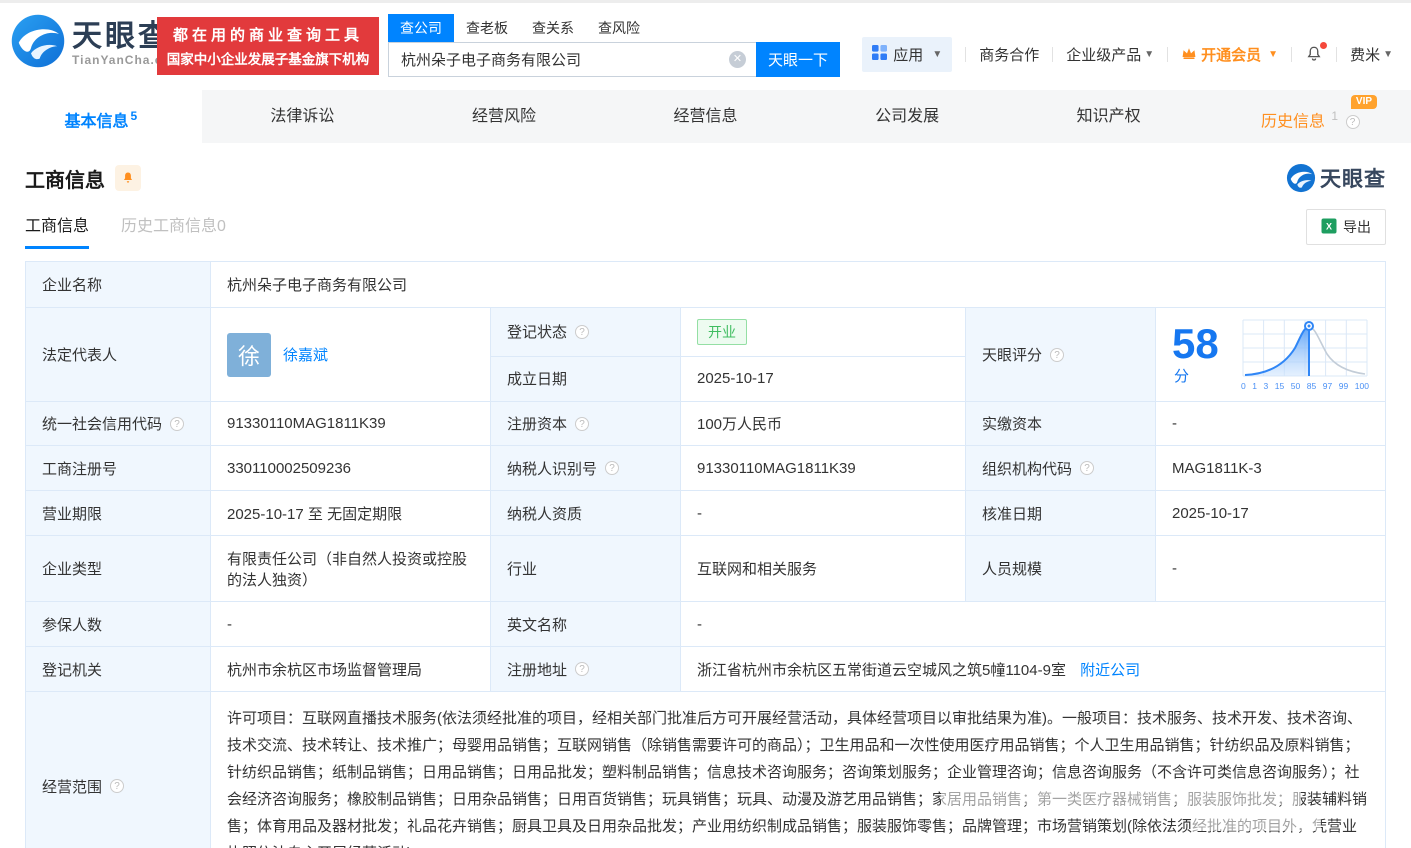 The width and height of the screenshot is (1411, 848). Describe the element at coordinates (553, 28) in the screenshot. I see `search-tab-relation: 查关系` at that location.